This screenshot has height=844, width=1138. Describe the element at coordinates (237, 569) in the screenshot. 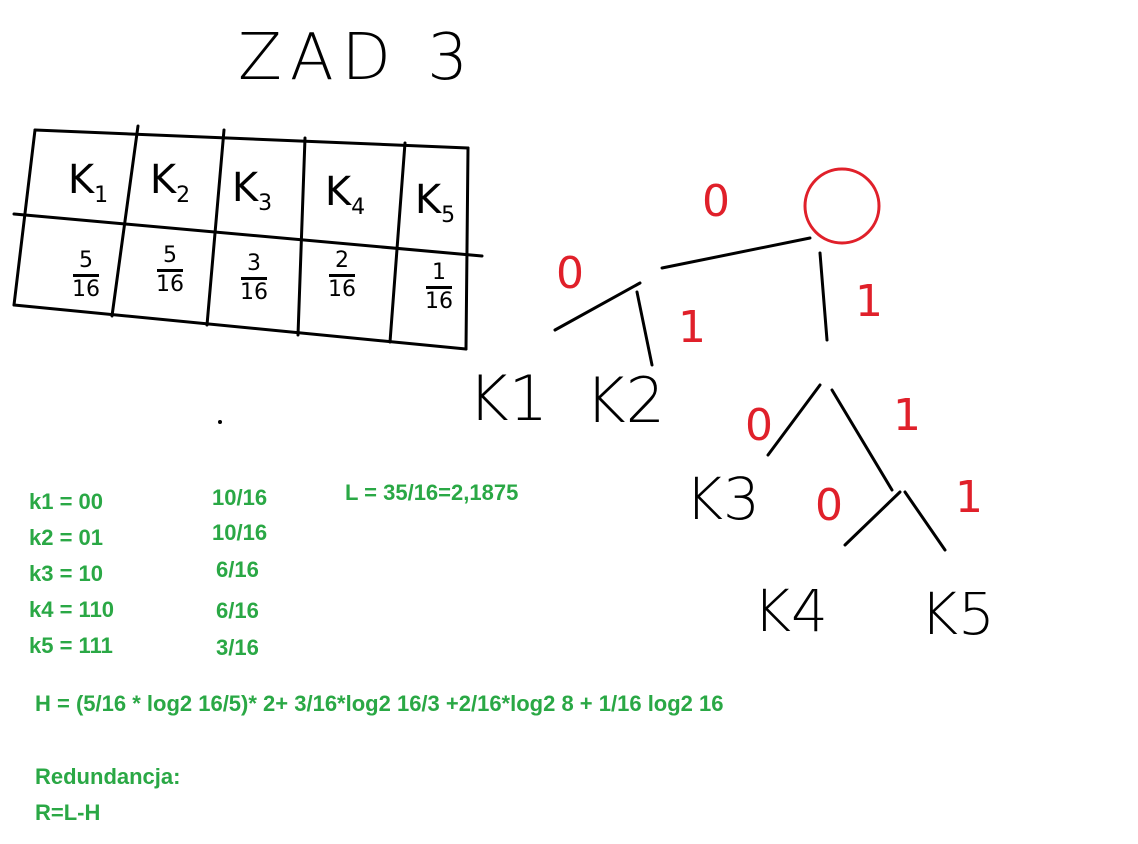

I see `contrib-k3: 6/16` at that location.